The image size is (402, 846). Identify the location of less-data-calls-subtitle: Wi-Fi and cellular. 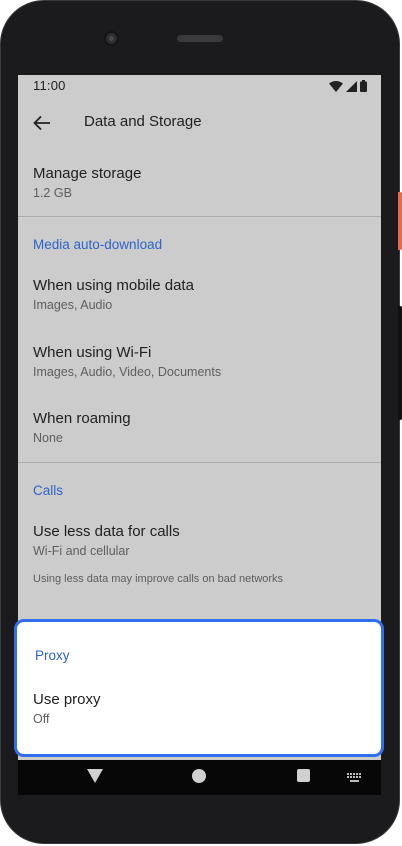
(81, 551).